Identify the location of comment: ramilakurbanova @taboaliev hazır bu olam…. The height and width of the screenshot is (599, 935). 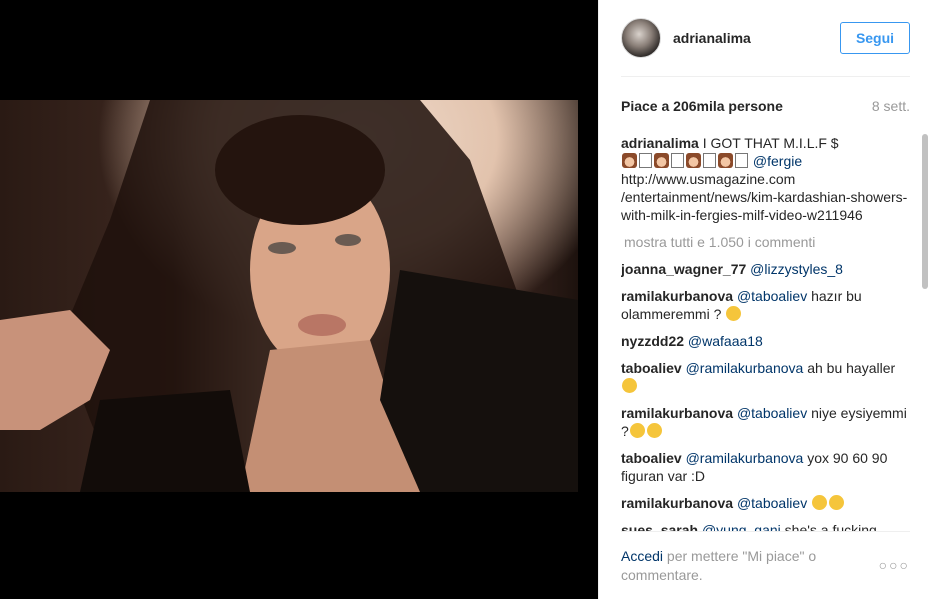
(764, 305).